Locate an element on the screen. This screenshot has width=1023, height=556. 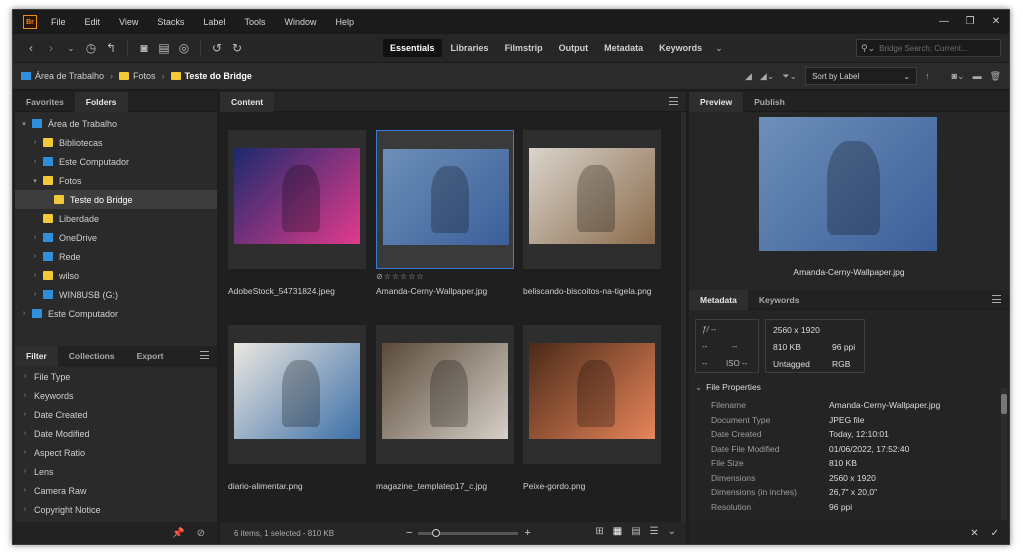
breadcrumb-fotos: Fotos is located at coordinates (137, 76).